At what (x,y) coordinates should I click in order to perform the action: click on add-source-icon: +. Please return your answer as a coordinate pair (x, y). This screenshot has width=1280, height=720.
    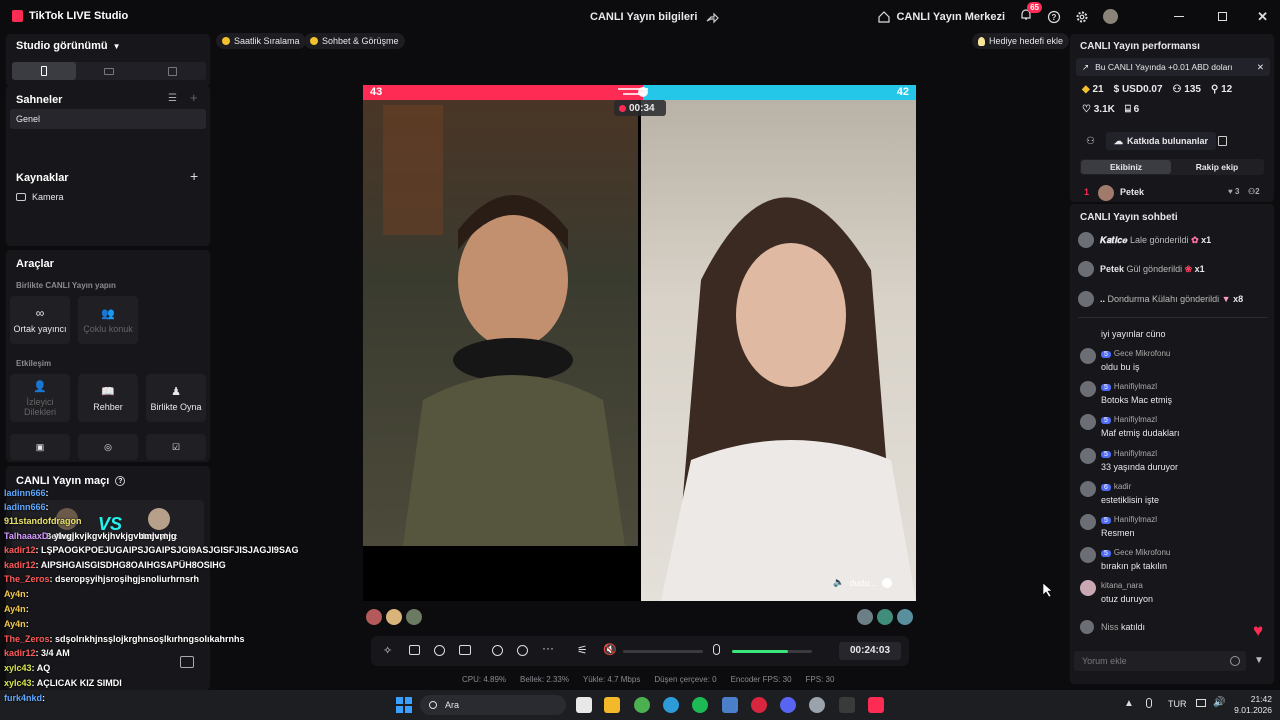
    Looking at the image, I should click on (194, 176).